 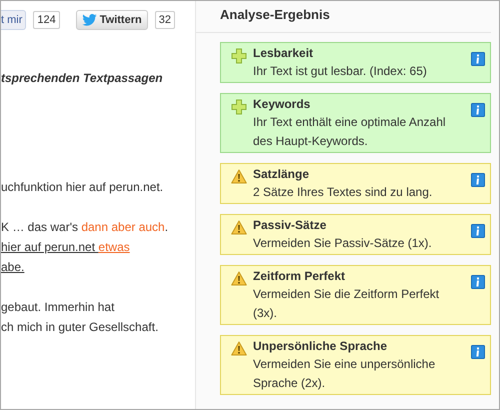 What do you see at coordinates (343, 192) in the screenshot?
I see `result-description: 2 Sätze Ihres Textes sind zu lang.` at bounding box center [343, 192].